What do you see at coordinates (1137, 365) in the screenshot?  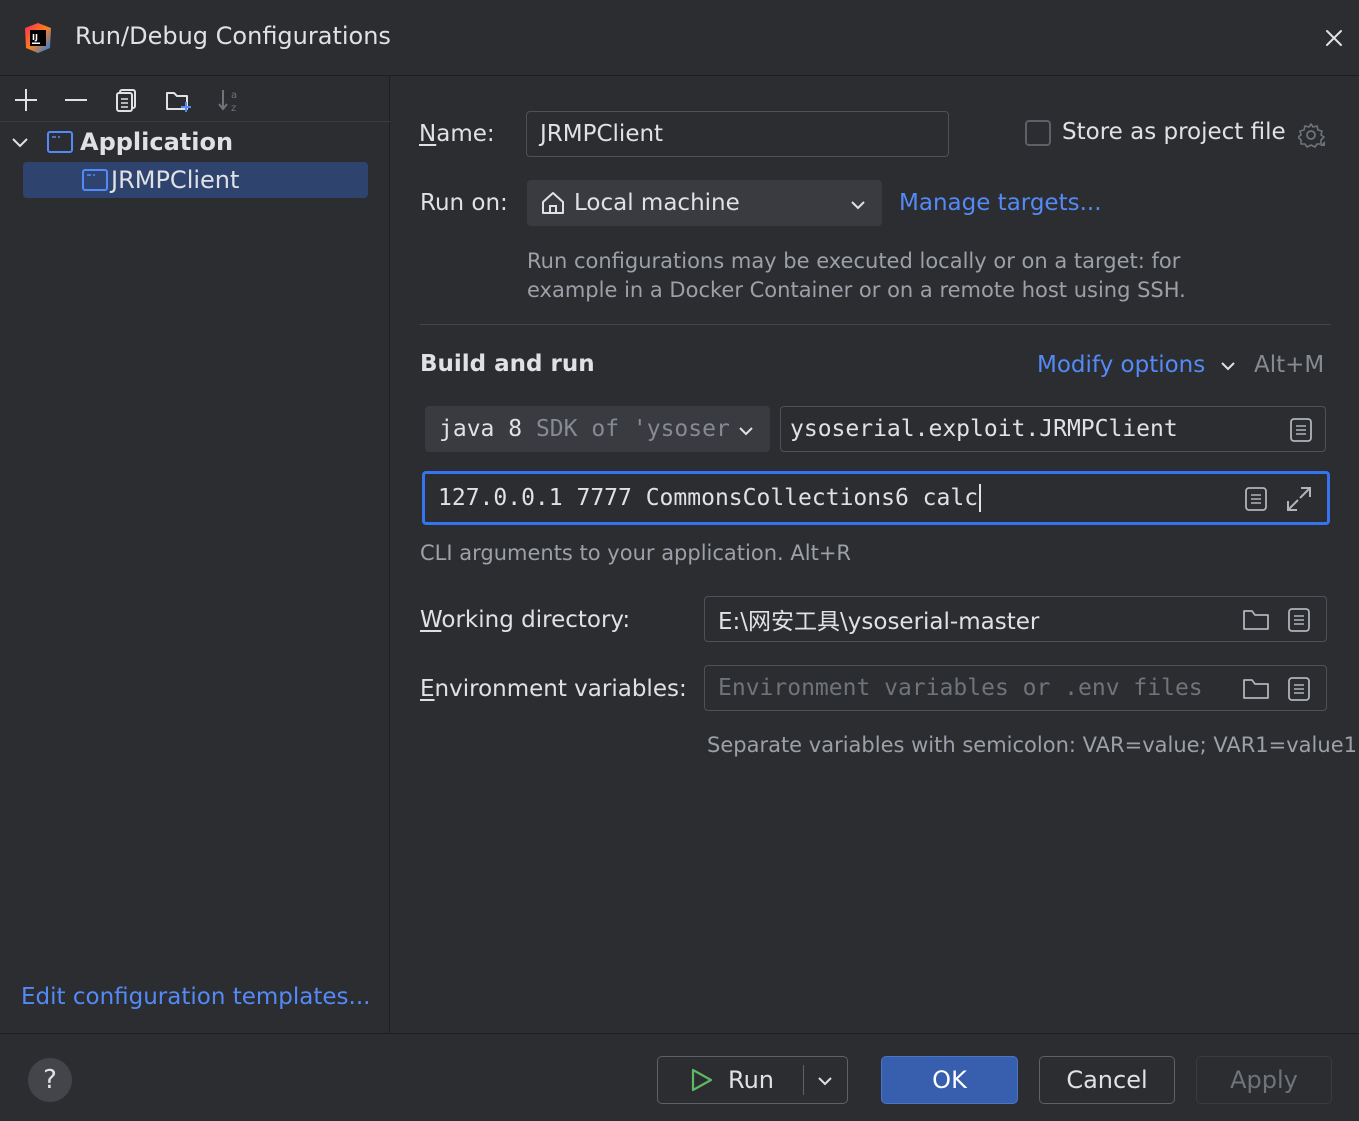 I see `modify-options-link: Modify options` at bounding box center [1137, 365].